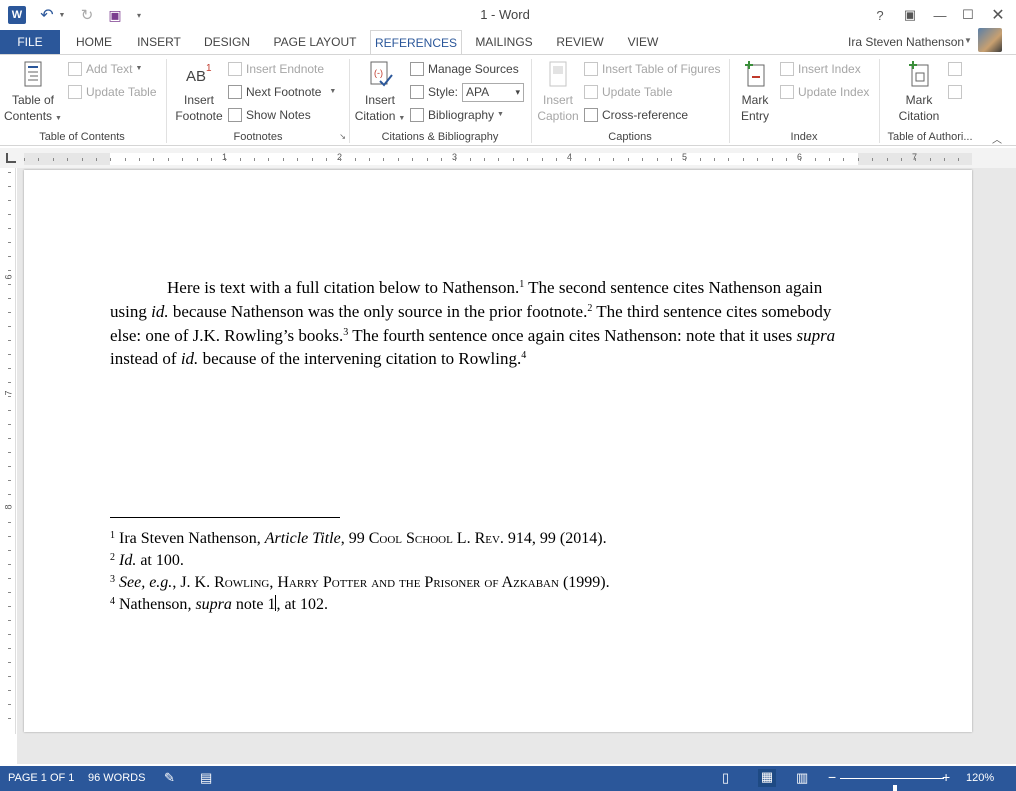  Describe the element at coordinates (253, 604) in the screenshot. I see `footnote-text: note 1` at that location.